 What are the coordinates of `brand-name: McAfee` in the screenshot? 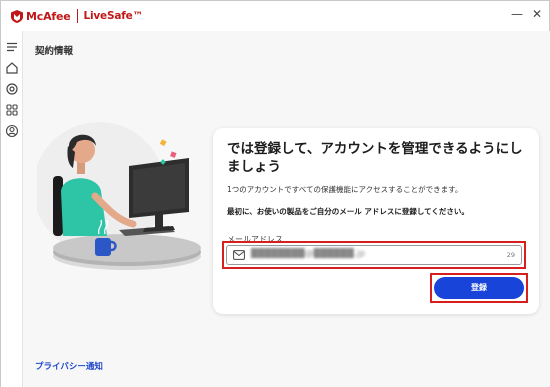 It's located at (48, 16).